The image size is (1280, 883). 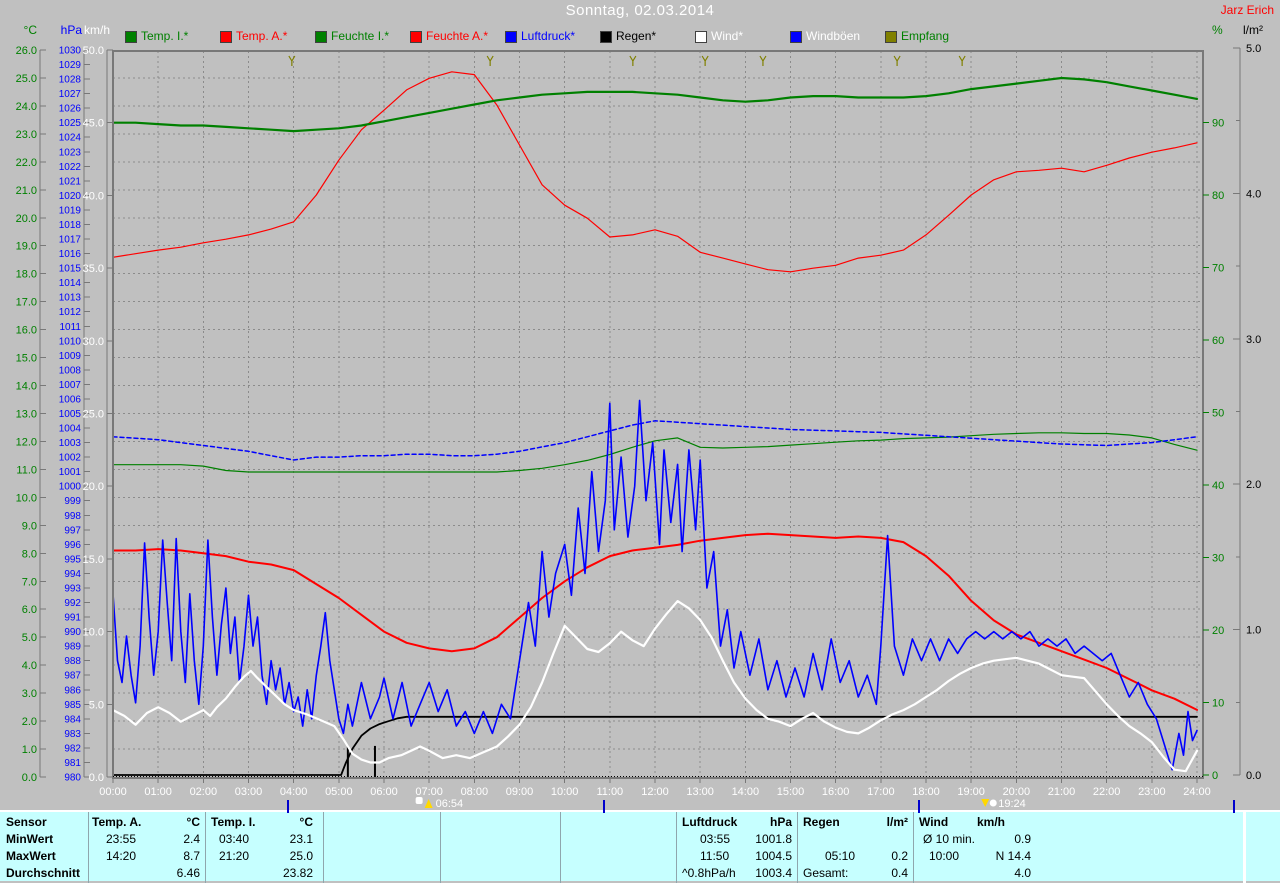 What do you see at coordinates (72, 763) in the screenshot?
I see `tick-label: 981` at bounding box center [72, 763].